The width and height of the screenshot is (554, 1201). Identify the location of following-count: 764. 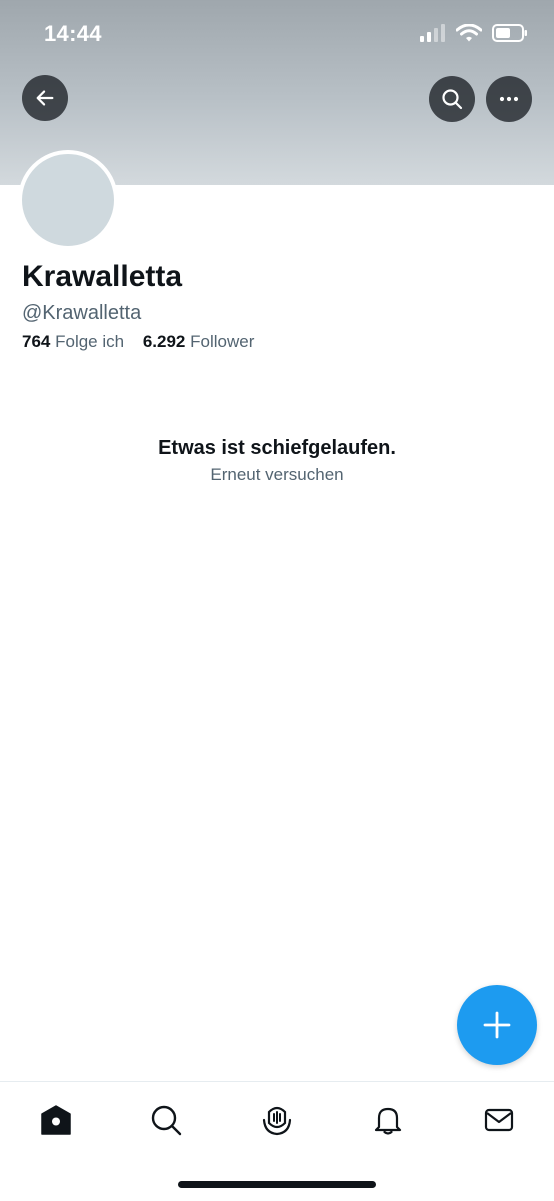
(36, 341).